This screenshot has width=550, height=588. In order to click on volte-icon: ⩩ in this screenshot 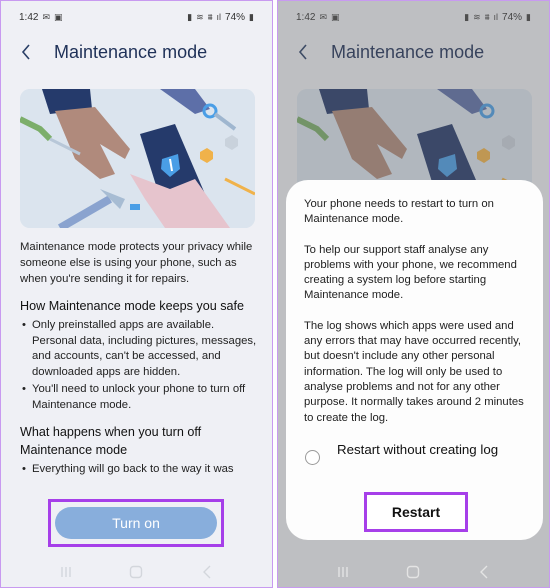, I will do `click(210, 16)`.